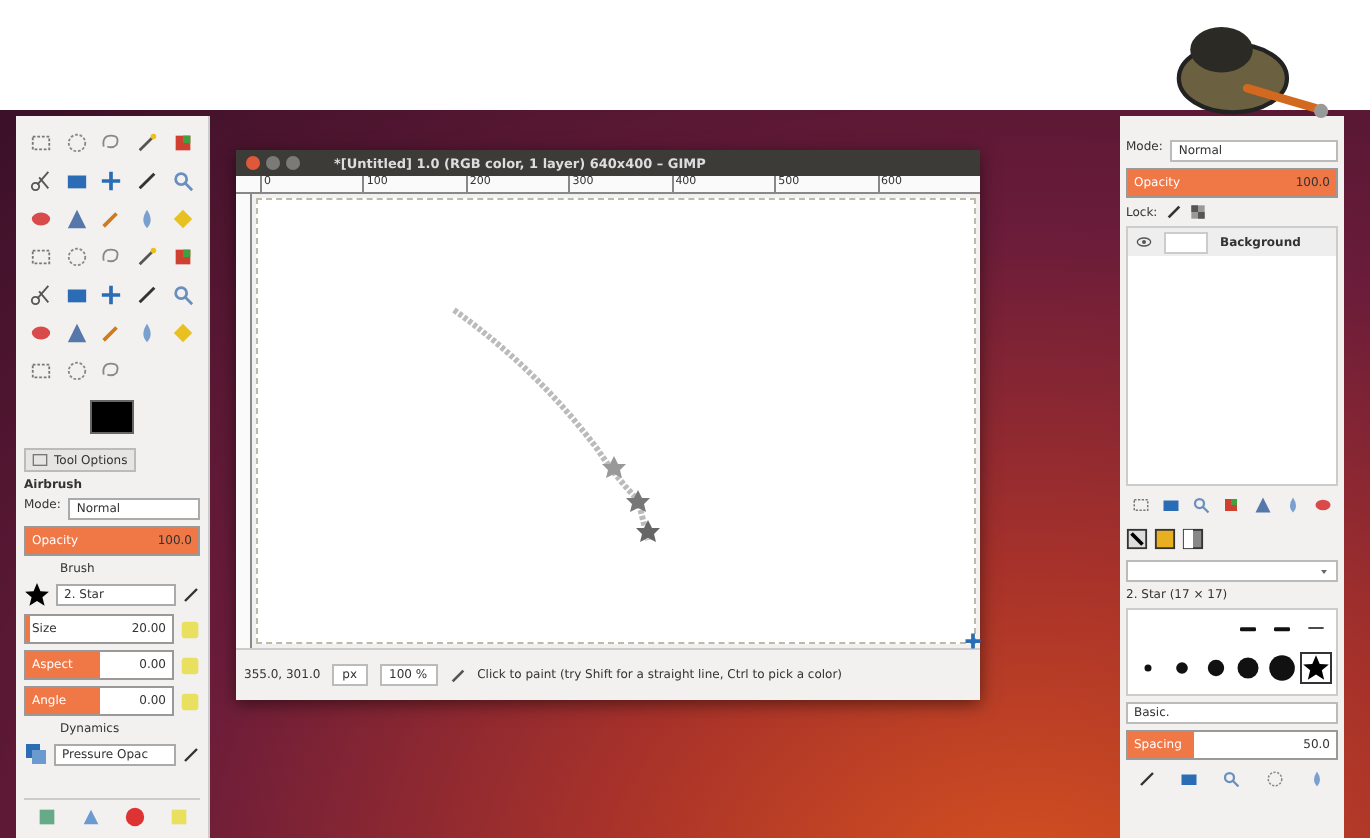  What do you see at coordinates (112, 417) in the screenshot?
I see `foreground-color-swatch` at bounding box center [112, 417].